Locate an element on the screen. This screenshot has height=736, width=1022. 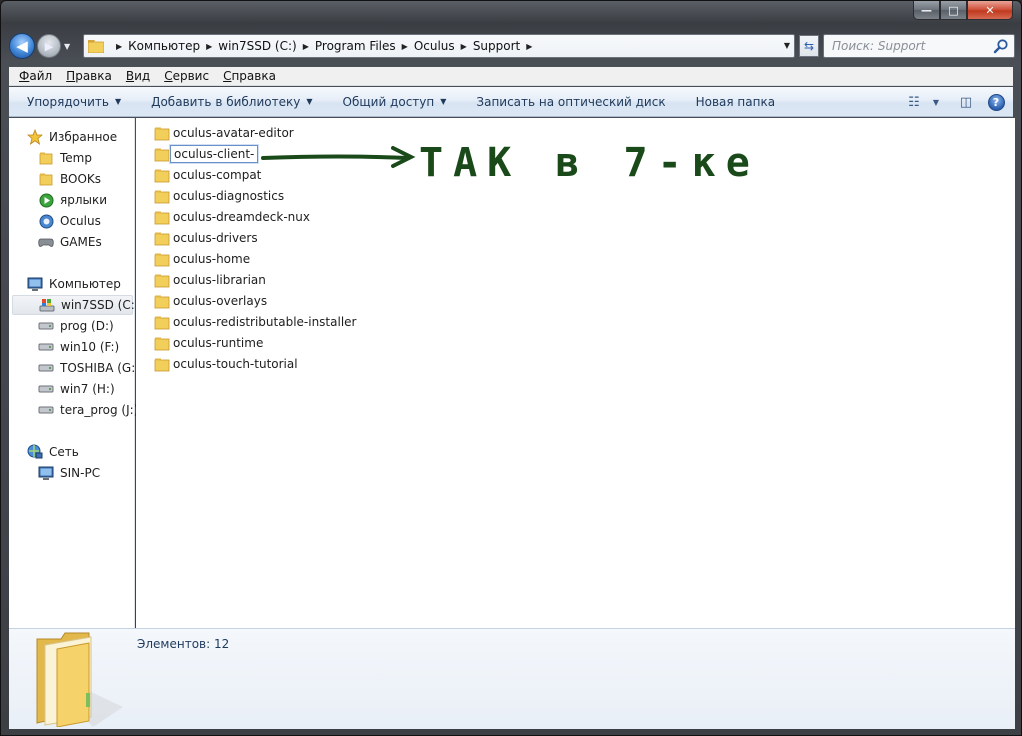
sidebar-item-games: GAMEs is located at coordinates (70, 242).